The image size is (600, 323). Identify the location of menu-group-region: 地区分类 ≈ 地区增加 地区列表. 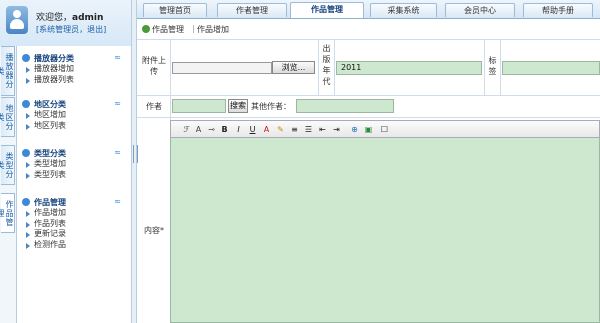
(74, 114).